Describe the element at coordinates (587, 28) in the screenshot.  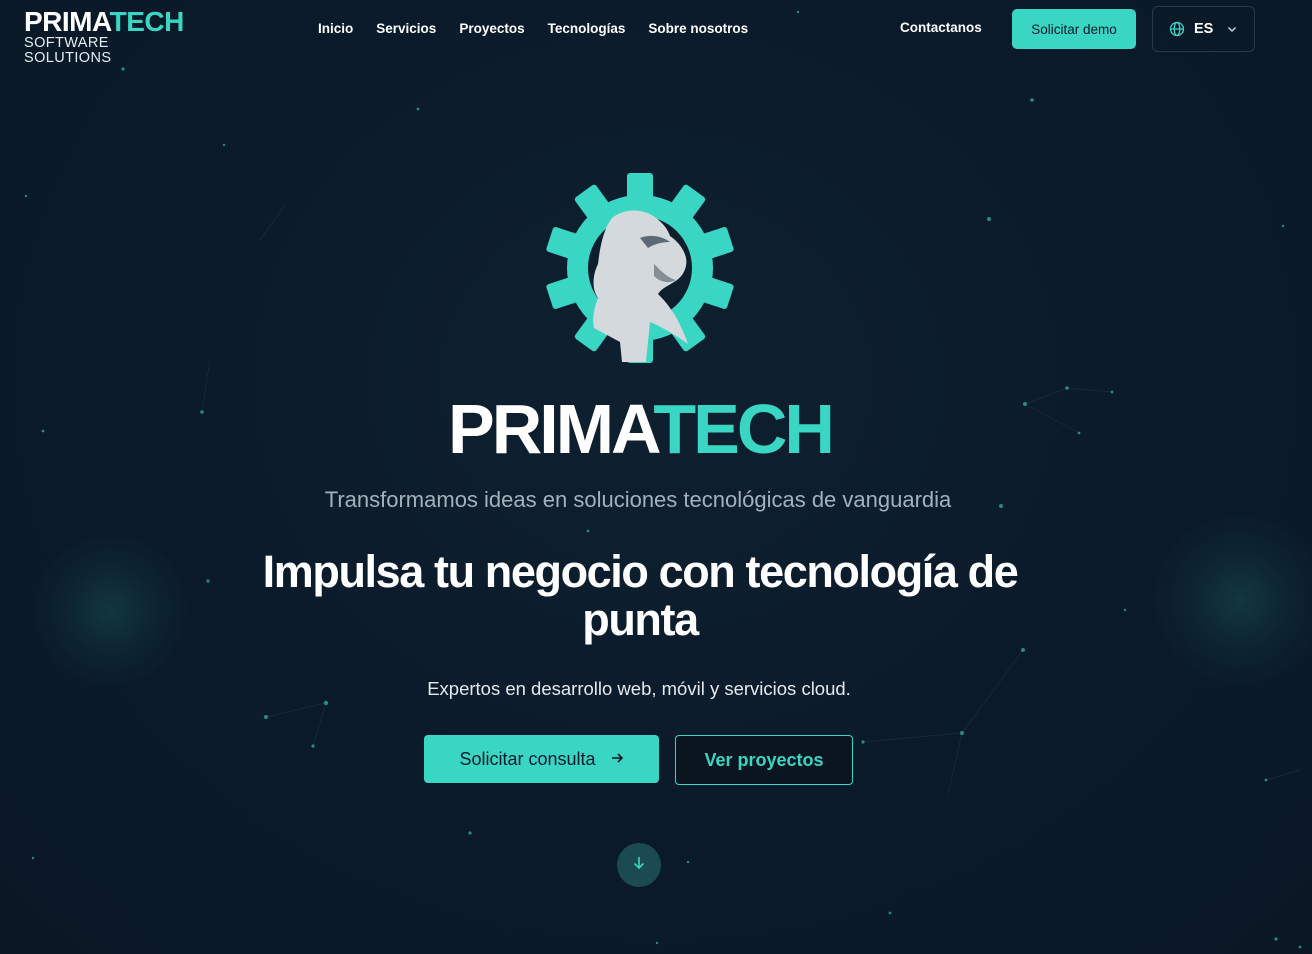
I see `nav-item-tecnologias: Tecnologías` at that location.